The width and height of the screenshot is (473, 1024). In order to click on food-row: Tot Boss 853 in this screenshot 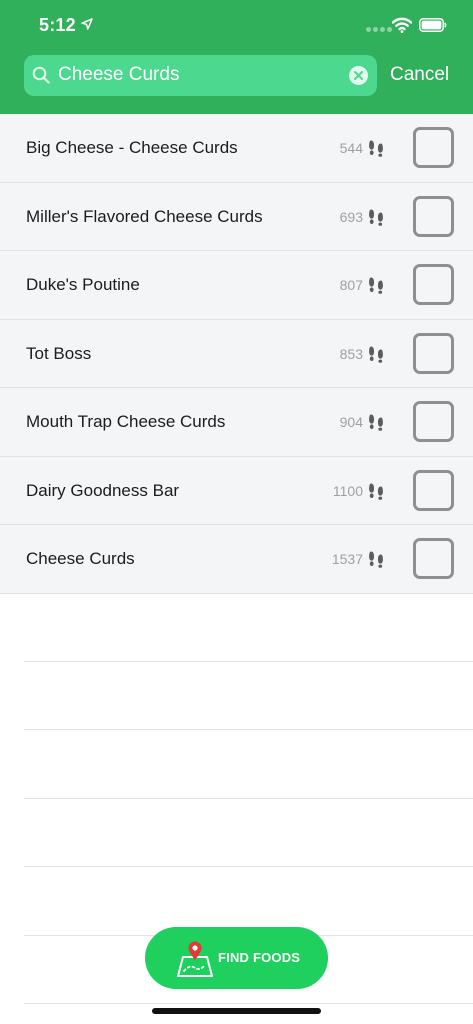, I will do `click(236, 353)`.